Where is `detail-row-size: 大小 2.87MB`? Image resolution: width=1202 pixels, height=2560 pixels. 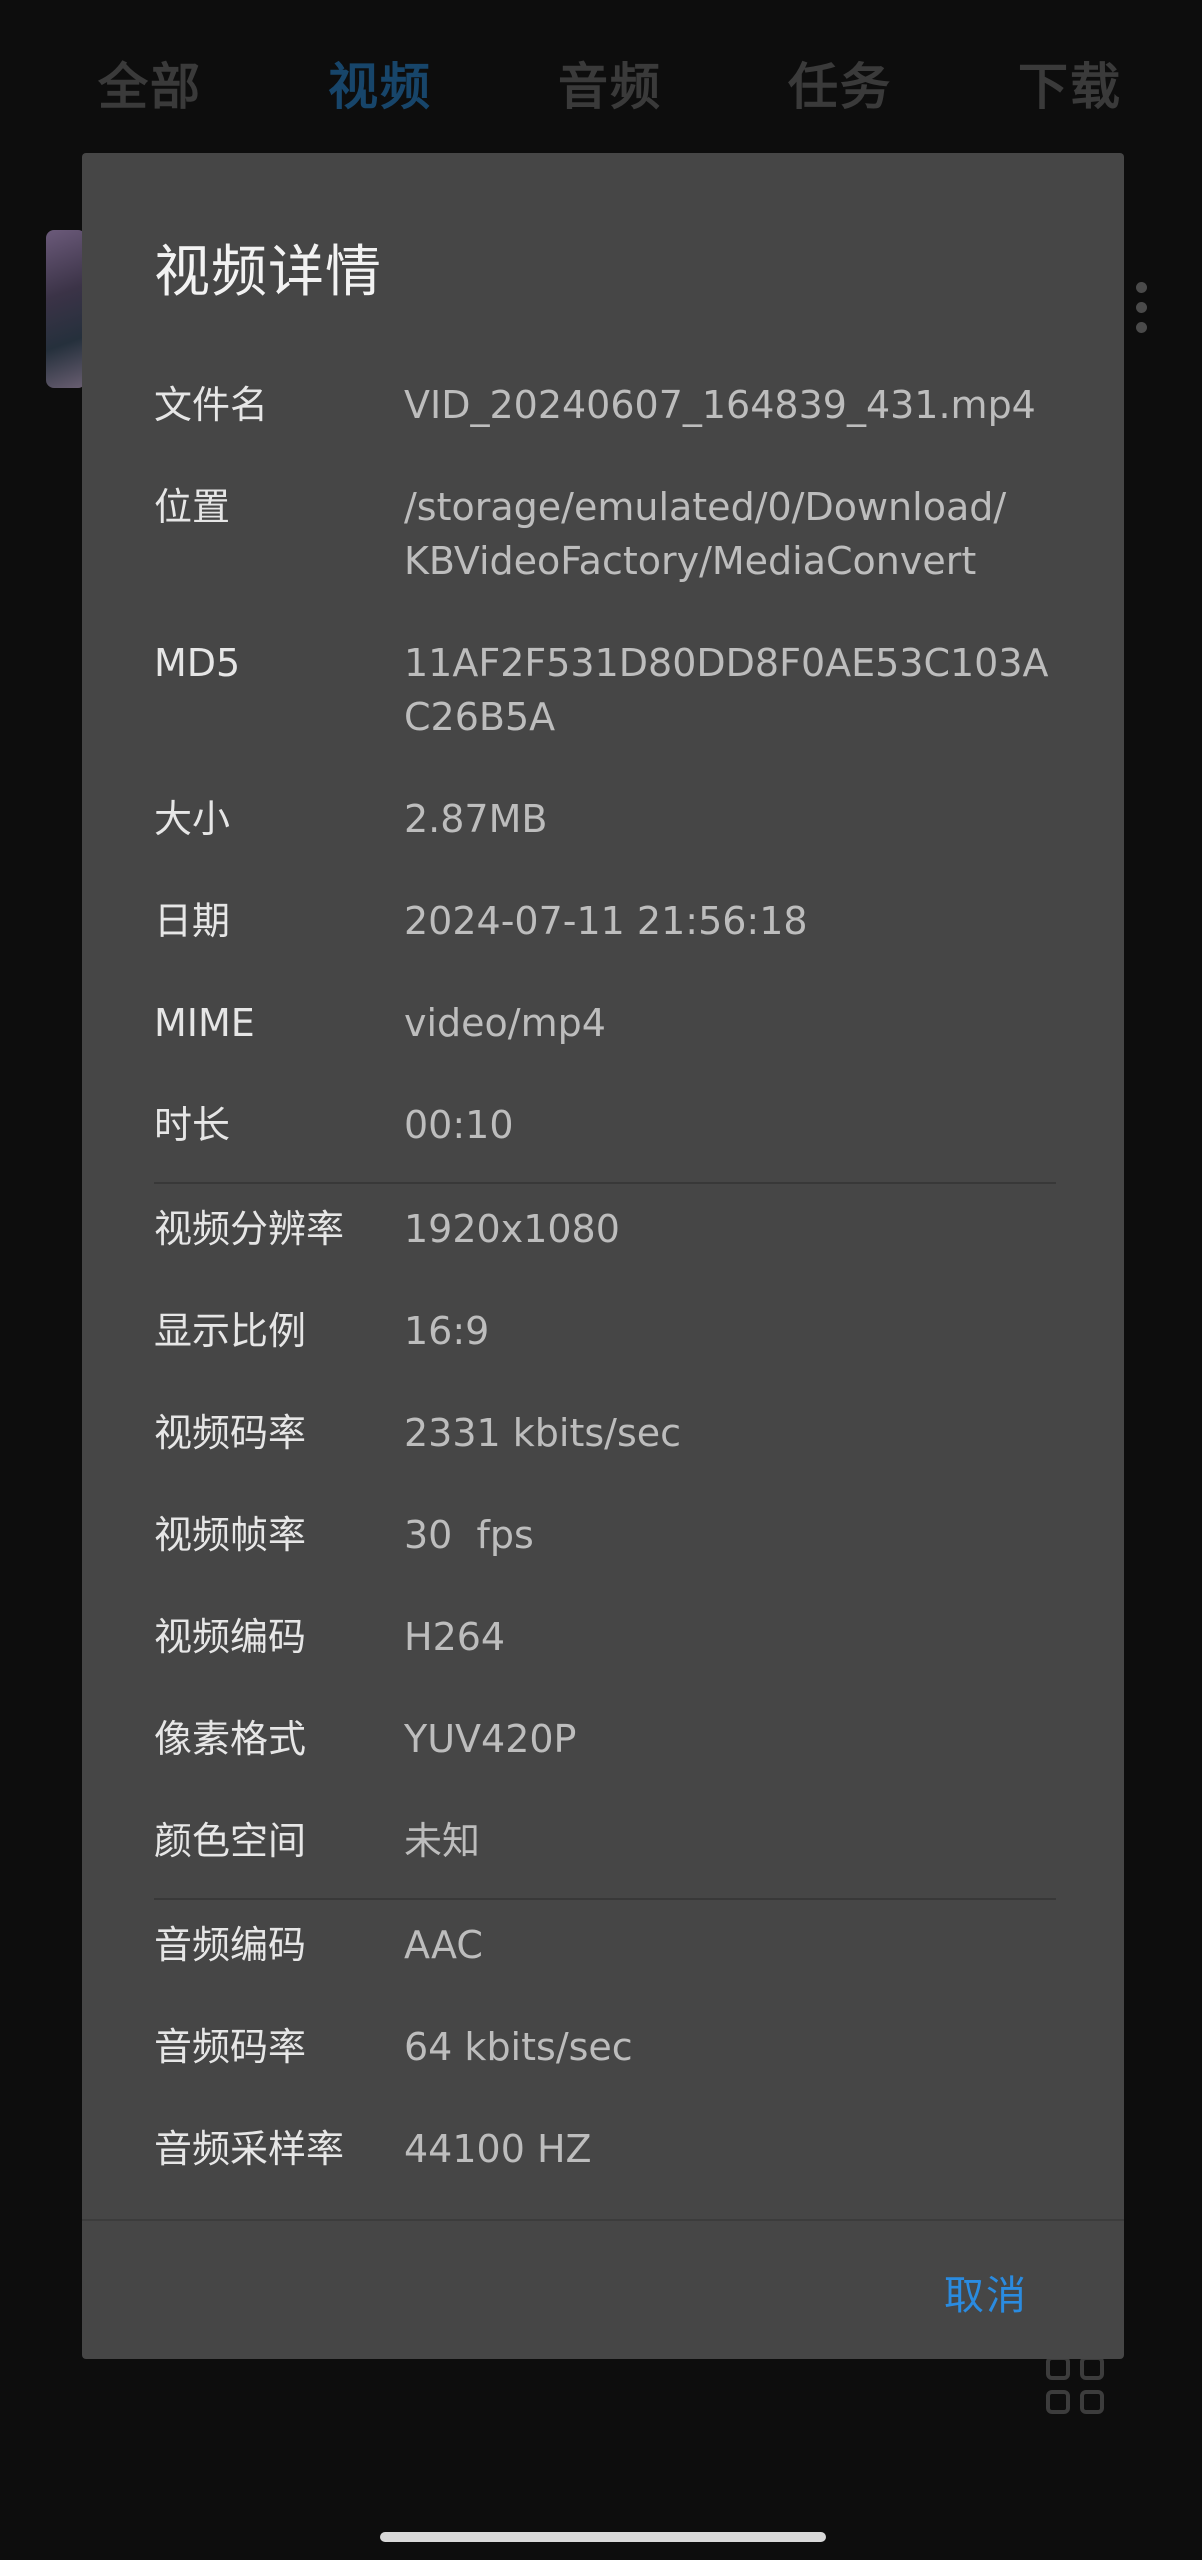
detail-row-size: 大小 2.87MB is located at coordinates (605, 843).